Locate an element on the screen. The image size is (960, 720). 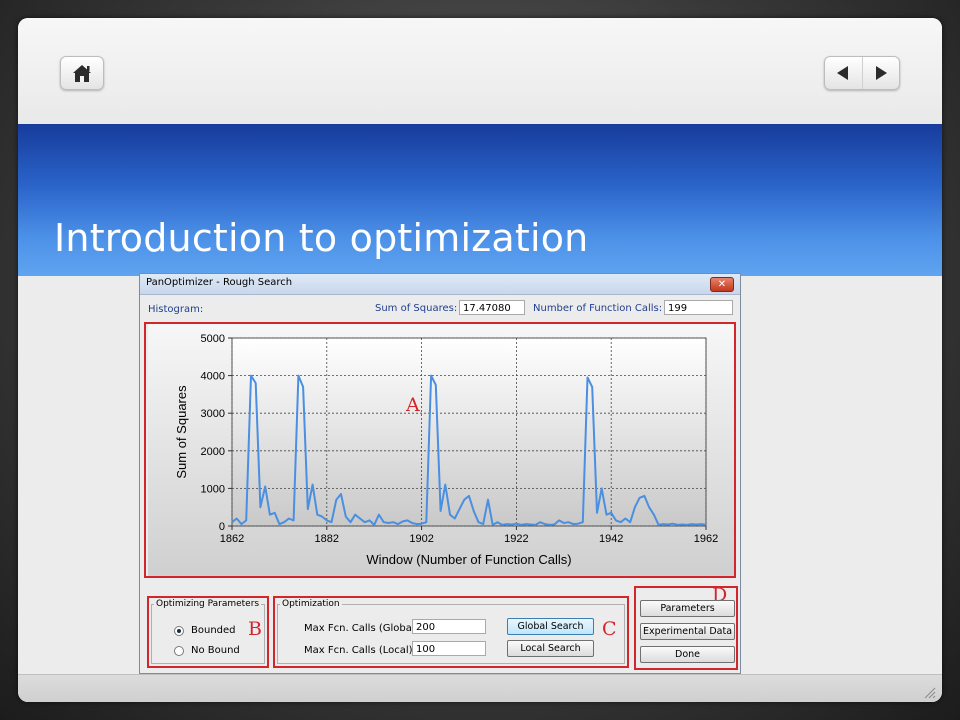
bounded-label: Bounded is located at coordinates (213, 630).